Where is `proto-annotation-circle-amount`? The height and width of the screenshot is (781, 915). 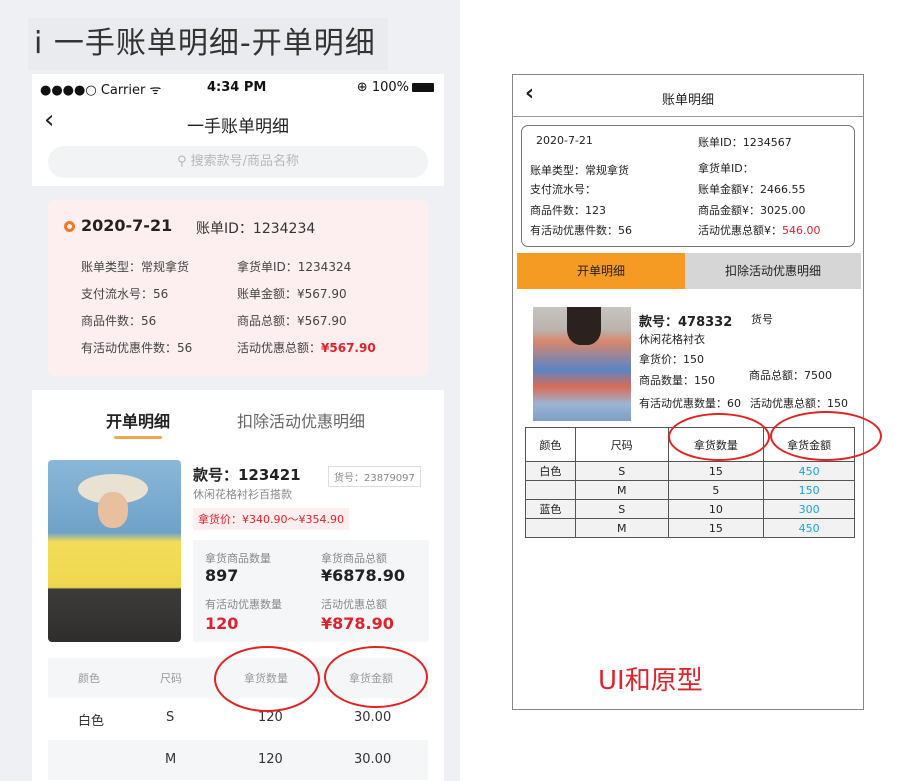
proto-annotation-circle-amount is located at coordinates (826, 436).